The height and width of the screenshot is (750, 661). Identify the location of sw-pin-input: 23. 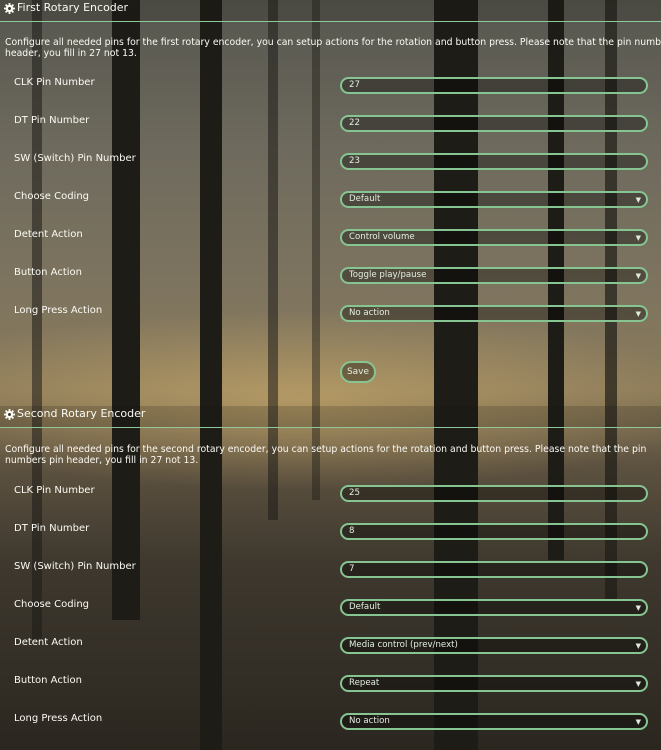
(494, 161).